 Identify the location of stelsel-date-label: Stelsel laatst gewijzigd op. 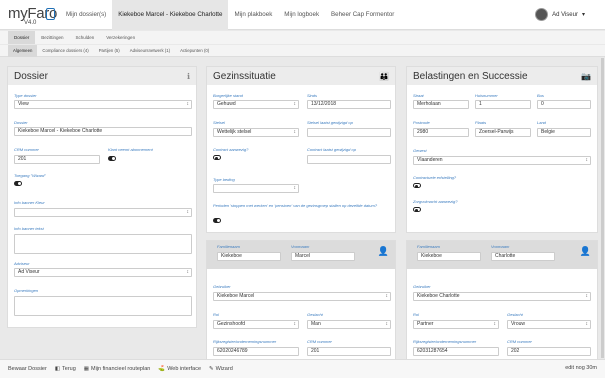
(330, 122).